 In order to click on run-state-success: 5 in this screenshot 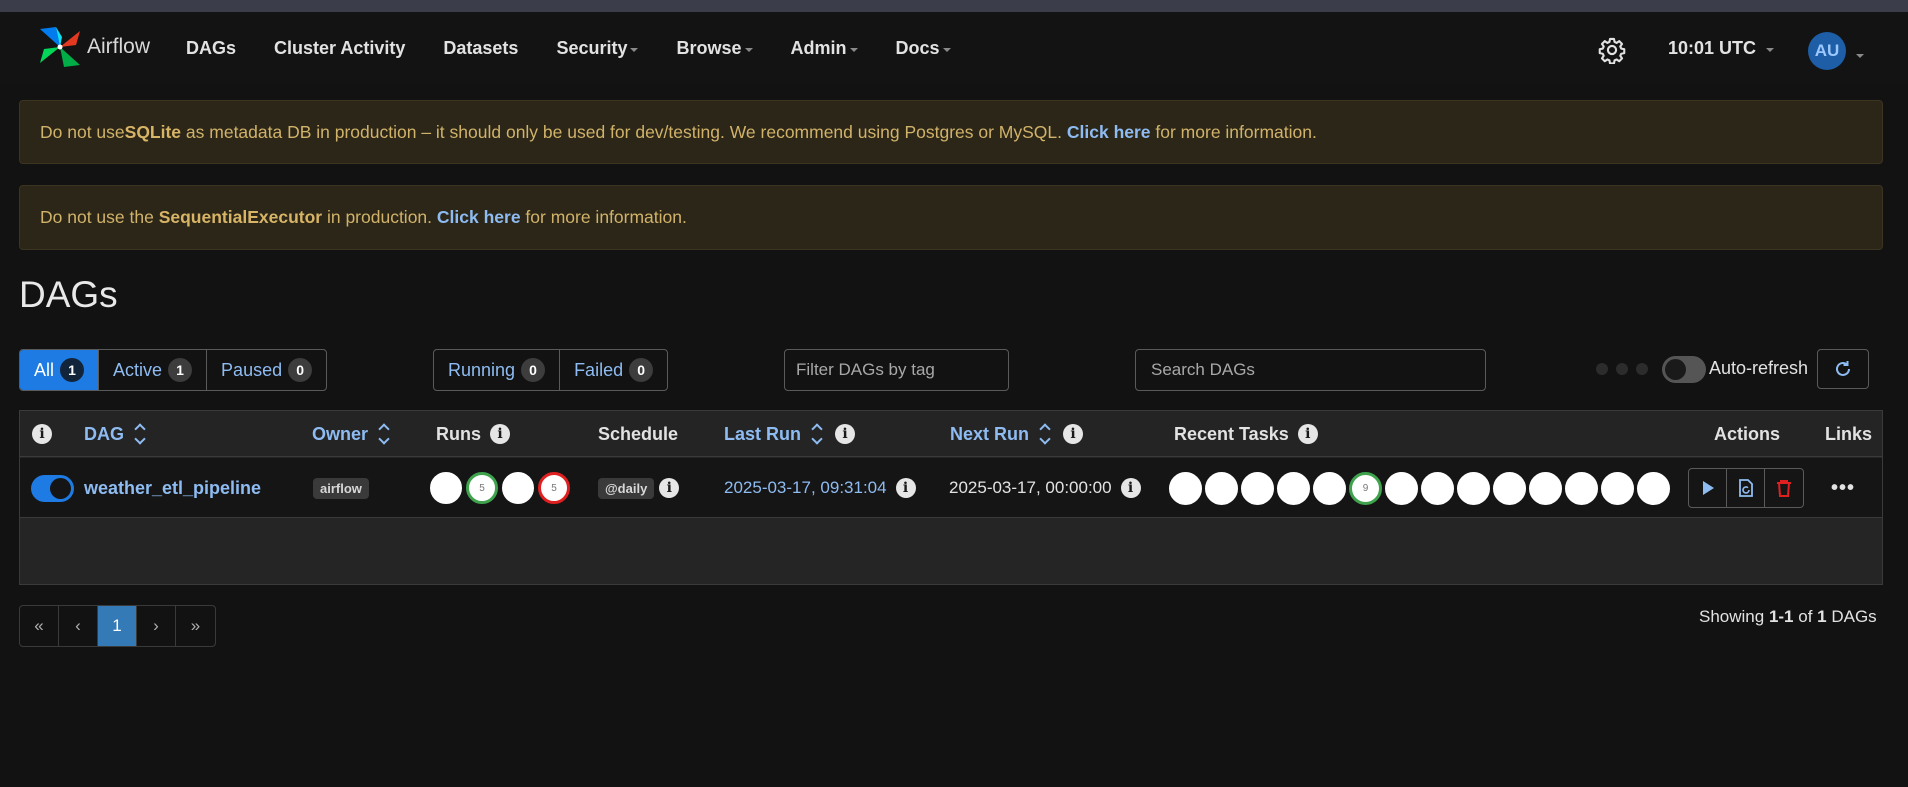, I will do `click(482, 488)`.